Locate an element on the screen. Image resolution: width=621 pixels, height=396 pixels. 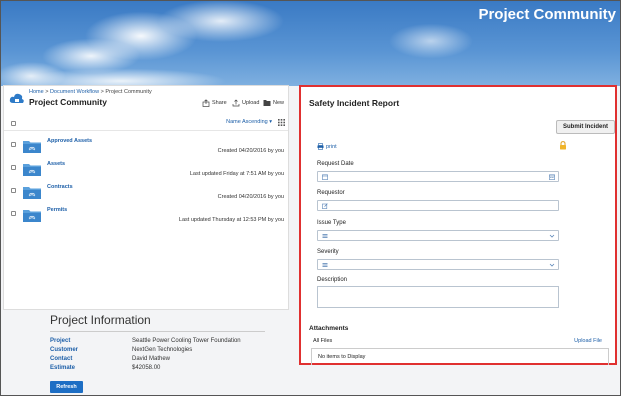
new-folder-icon is located at coordinates (267, 103).